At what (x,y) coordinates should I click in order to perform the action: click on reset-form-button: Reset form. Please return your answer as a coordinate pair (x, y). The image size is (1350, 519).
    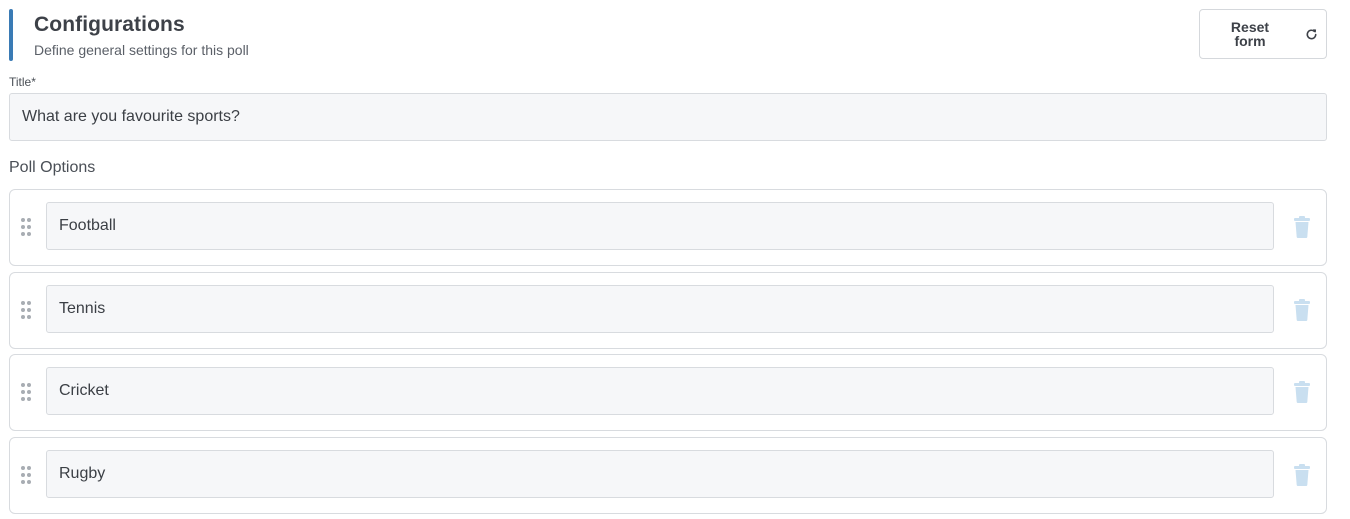
    Looking at the image, I should click on (1263, 34).